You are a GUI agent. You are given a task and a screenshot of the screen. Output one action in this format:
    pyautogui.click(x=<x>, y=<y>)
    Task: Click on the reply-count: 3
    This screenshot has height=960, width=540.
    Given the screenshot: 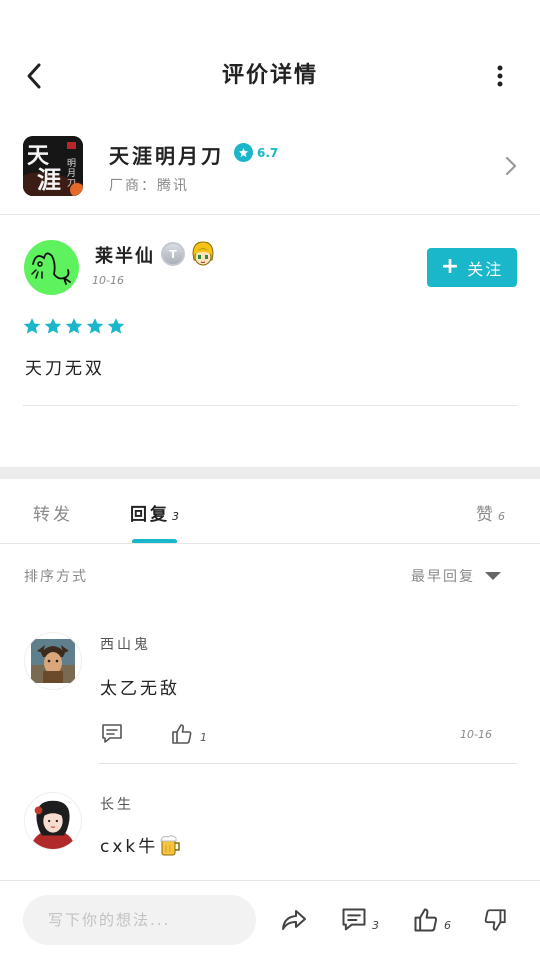 What is the action you would take?
    pyautogui.click(x=375, y=925)
    